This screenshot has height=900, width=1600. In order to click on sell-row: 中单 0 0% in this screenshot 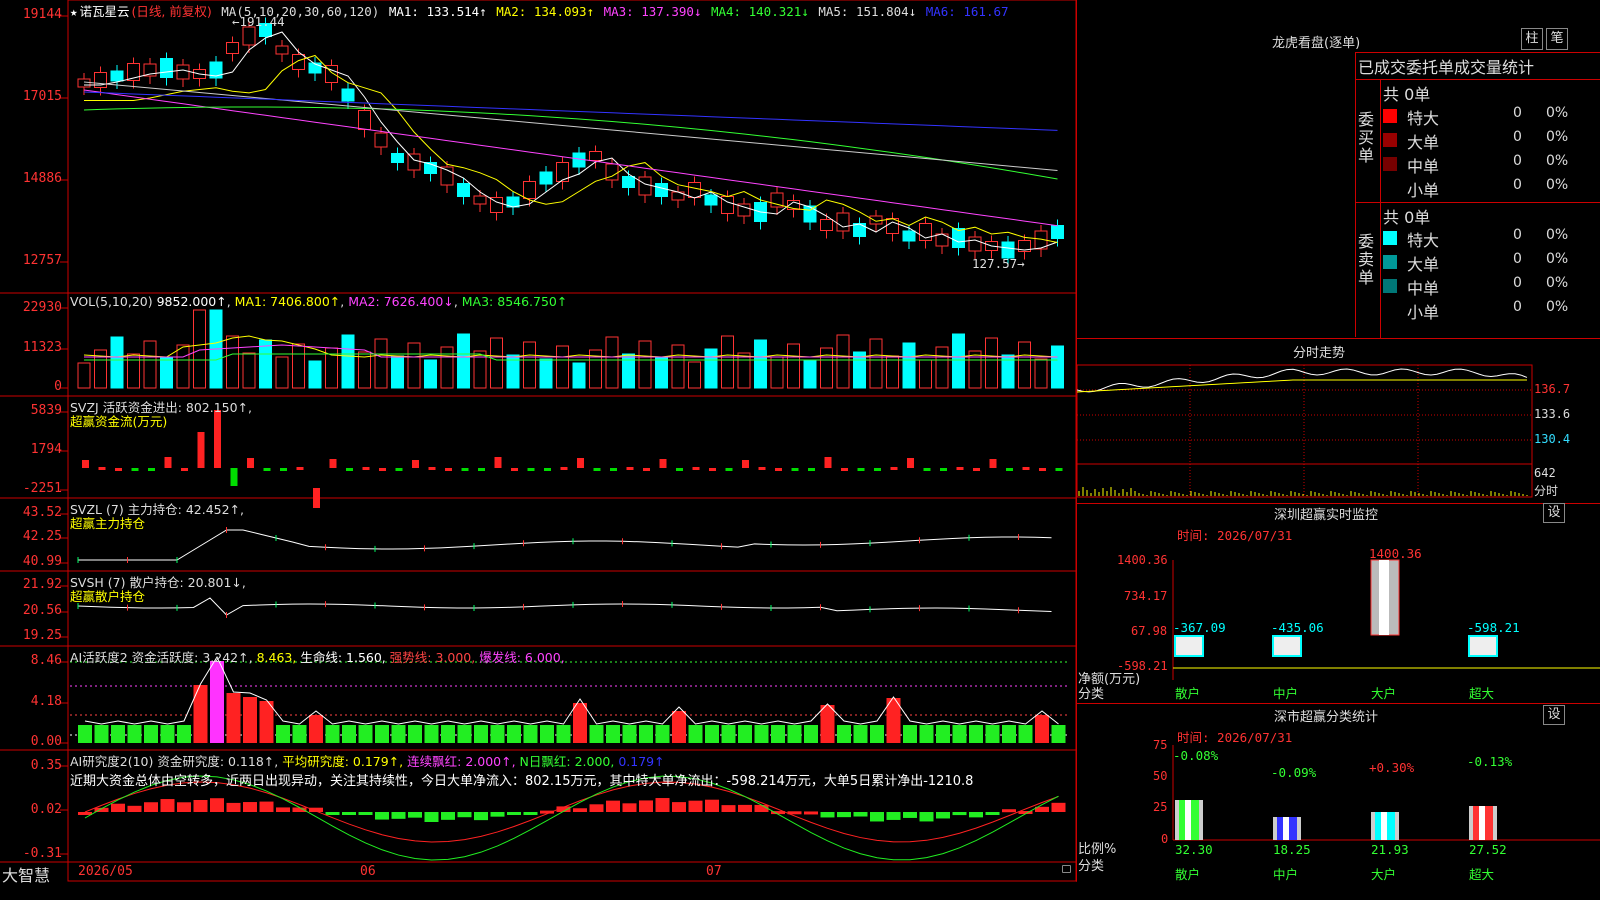, I will do `click(1491, 286)`.